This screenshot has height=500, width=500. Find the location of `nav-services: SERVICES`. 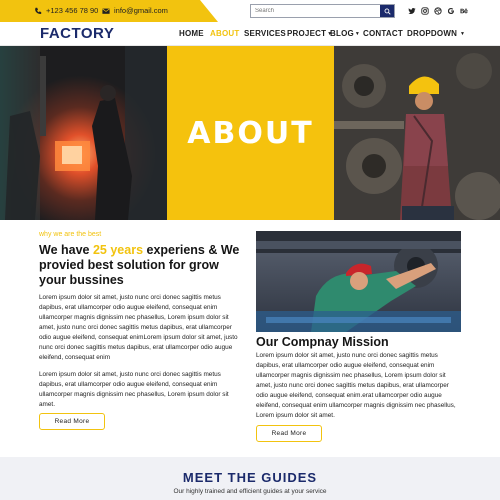

nav-services: SERVICES is located at coordinates (265, 33).